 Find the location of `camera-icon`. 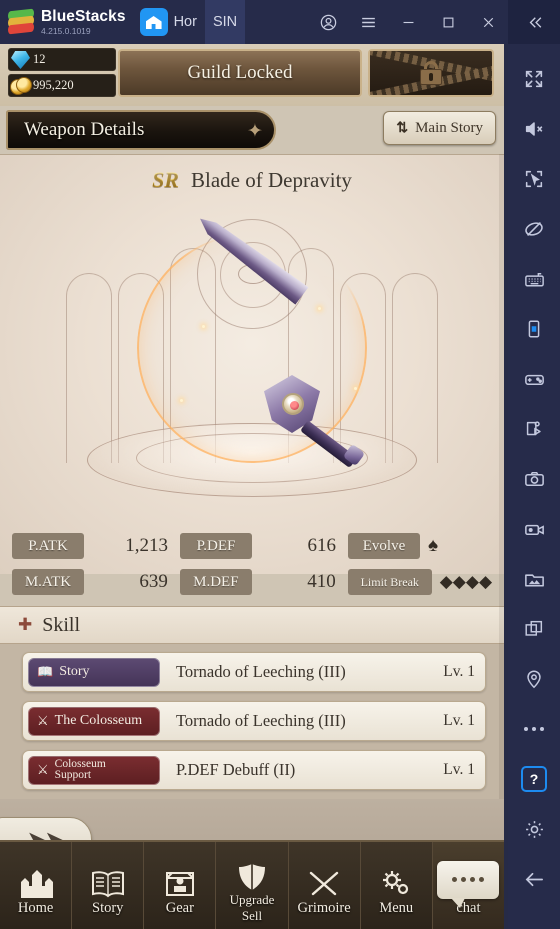

camera-icon is located at coordinates (534, 479).